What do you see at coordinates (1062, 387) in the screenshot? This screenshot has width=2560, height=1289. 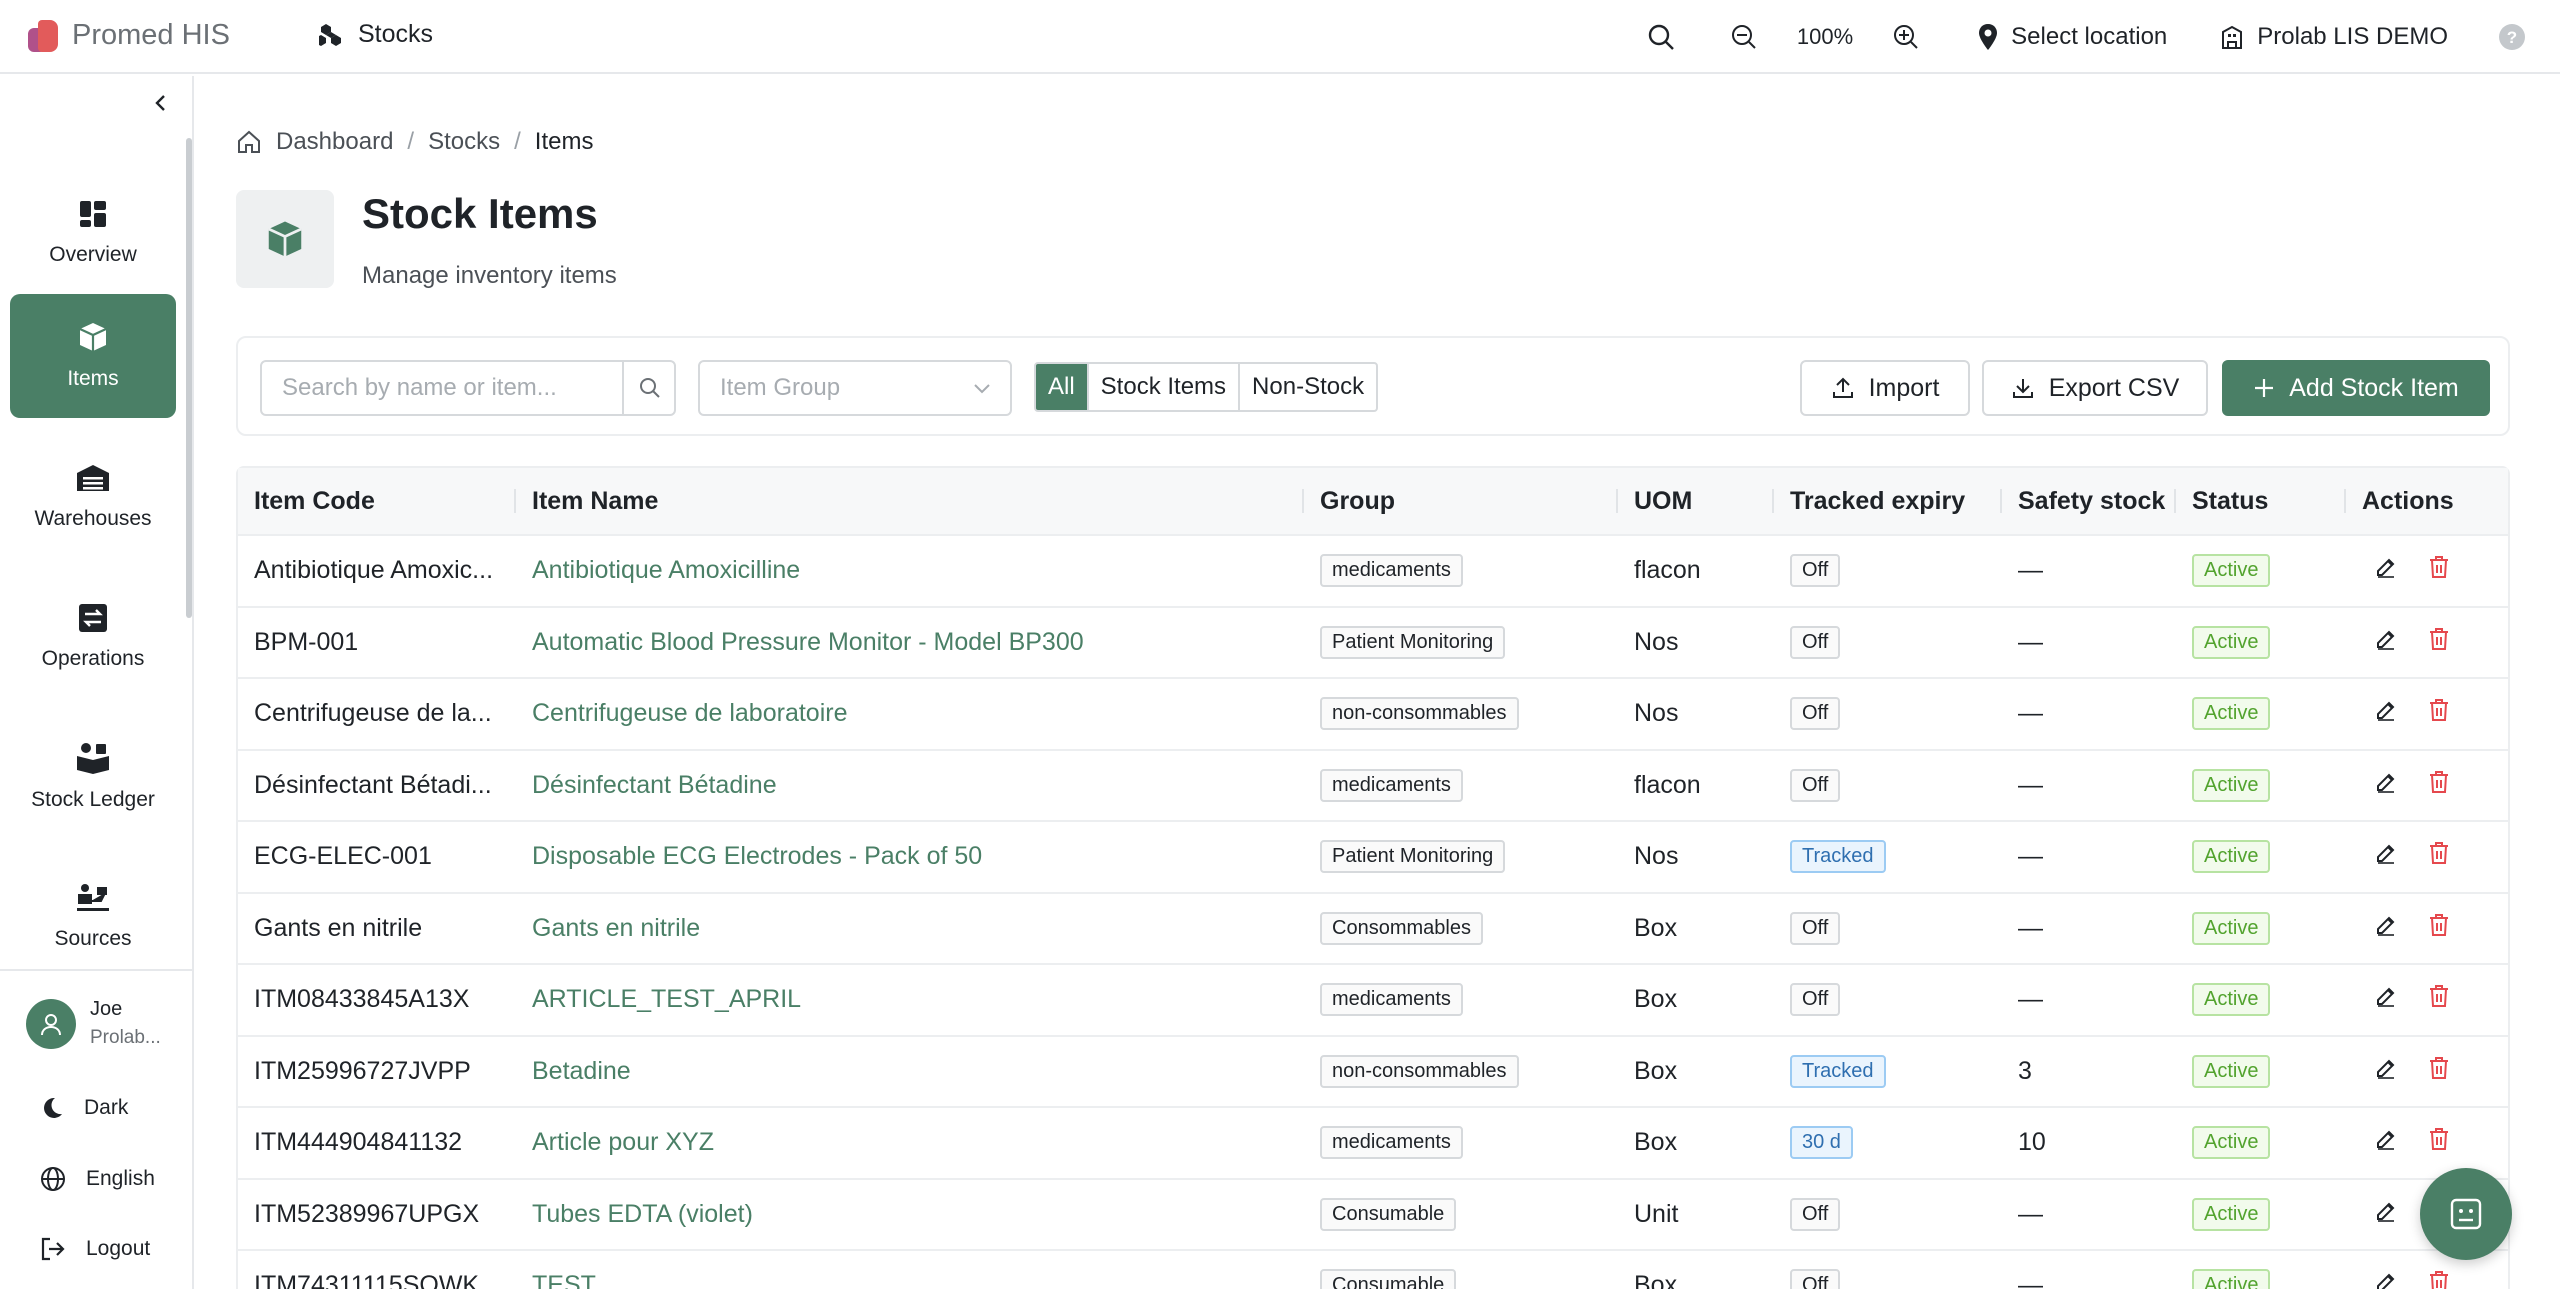 I see `filter-all: All` at bounding box center [1062, 387].